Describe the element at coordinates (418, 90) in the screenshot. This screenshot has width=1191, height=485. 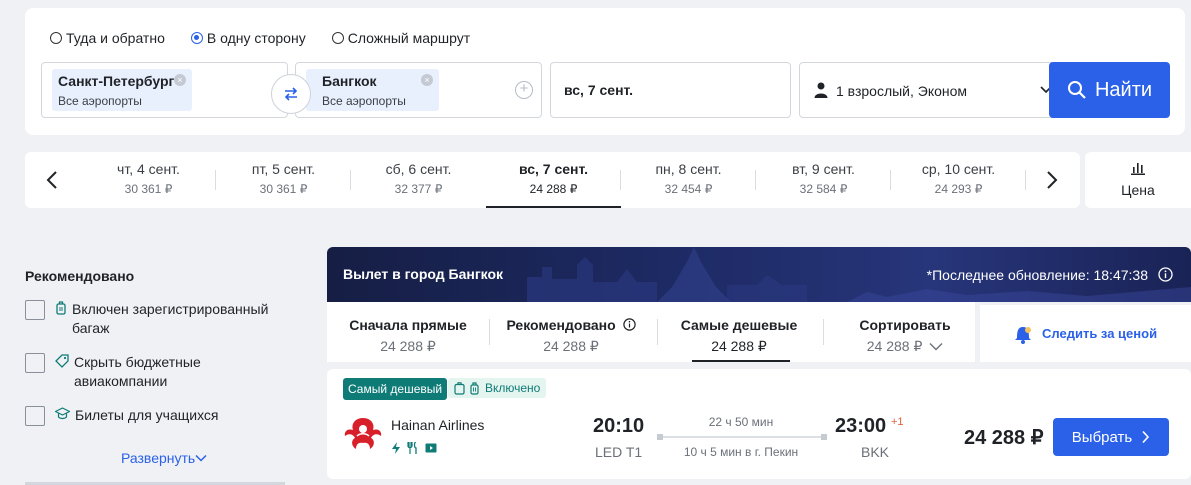
I see `destination-field: Бангкок Все аэропорты × +` at that location.